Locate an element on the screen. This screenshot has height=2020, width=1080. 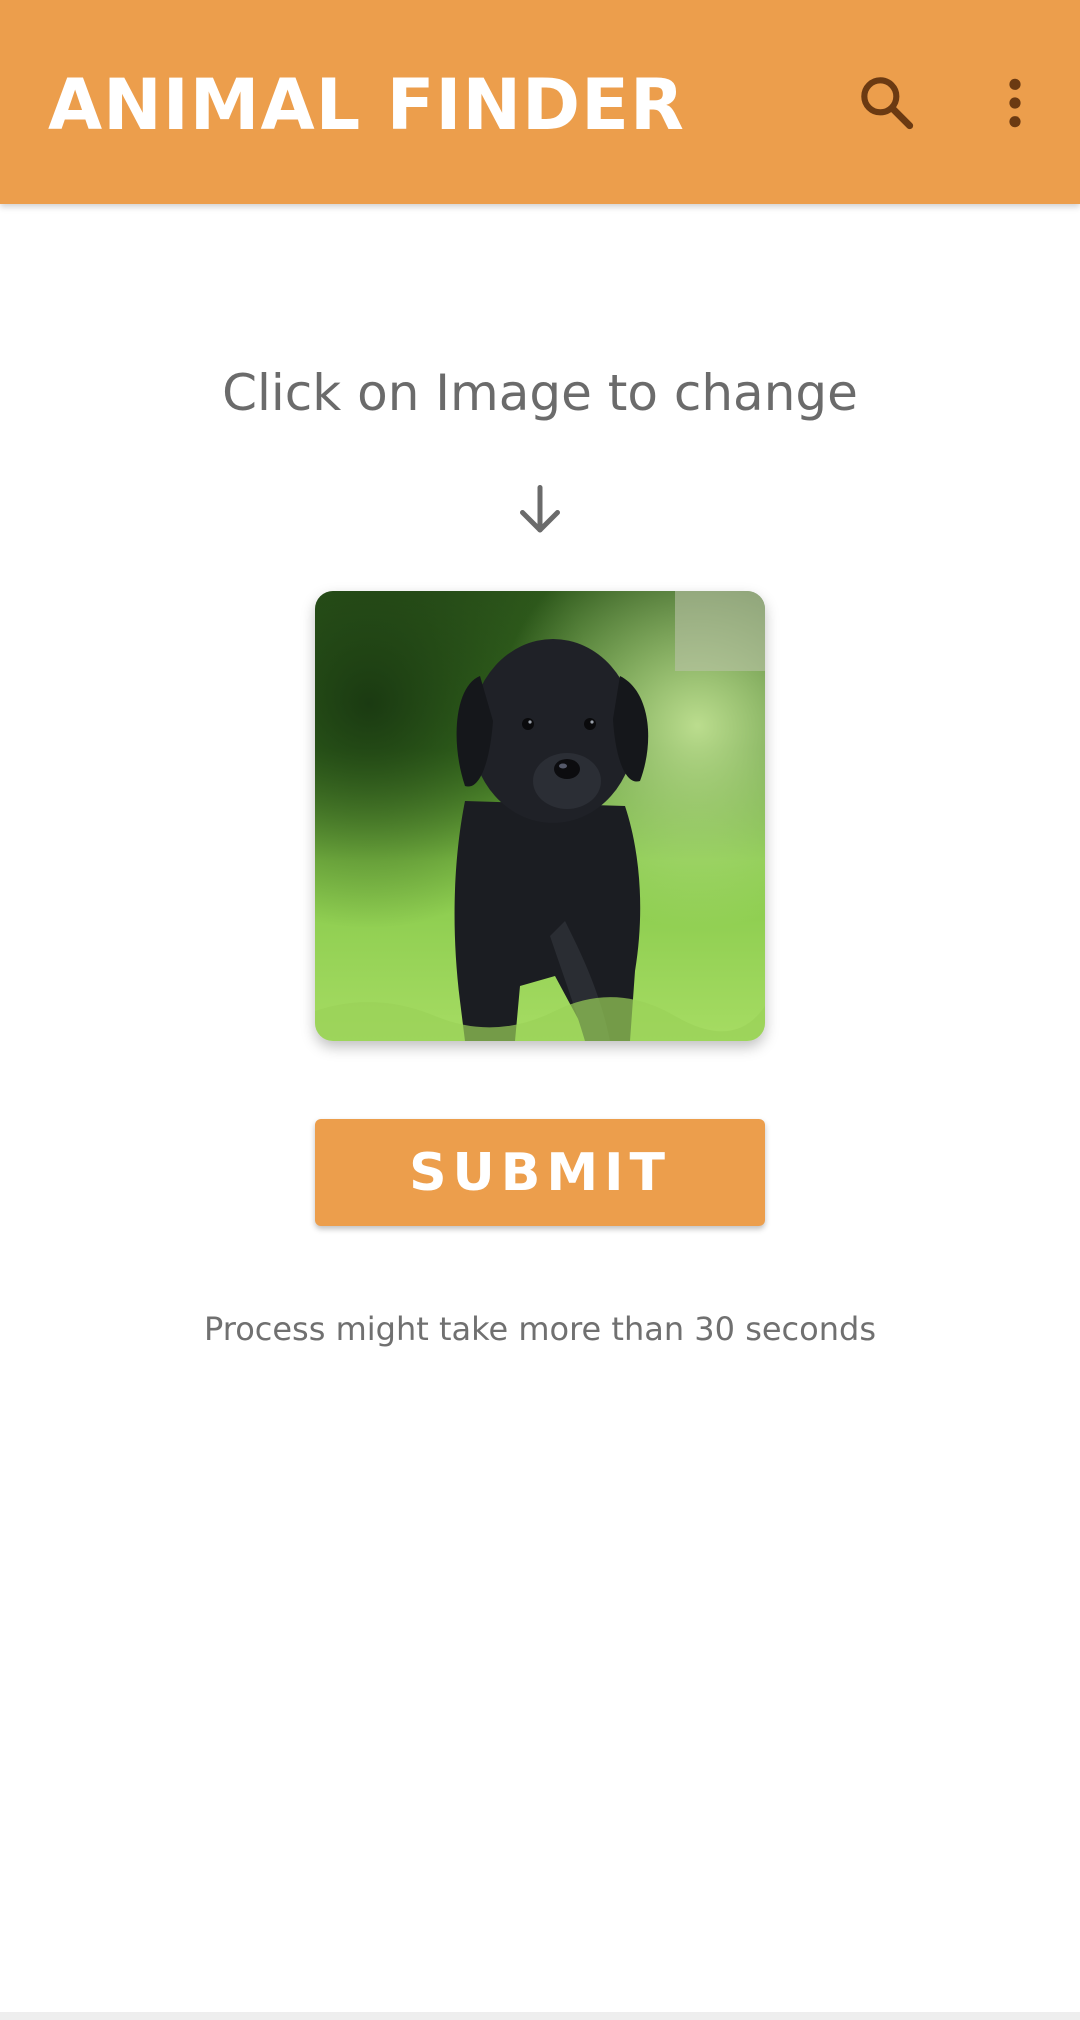
submit-button: SUBMIT is located at coordinates (540, 1172).